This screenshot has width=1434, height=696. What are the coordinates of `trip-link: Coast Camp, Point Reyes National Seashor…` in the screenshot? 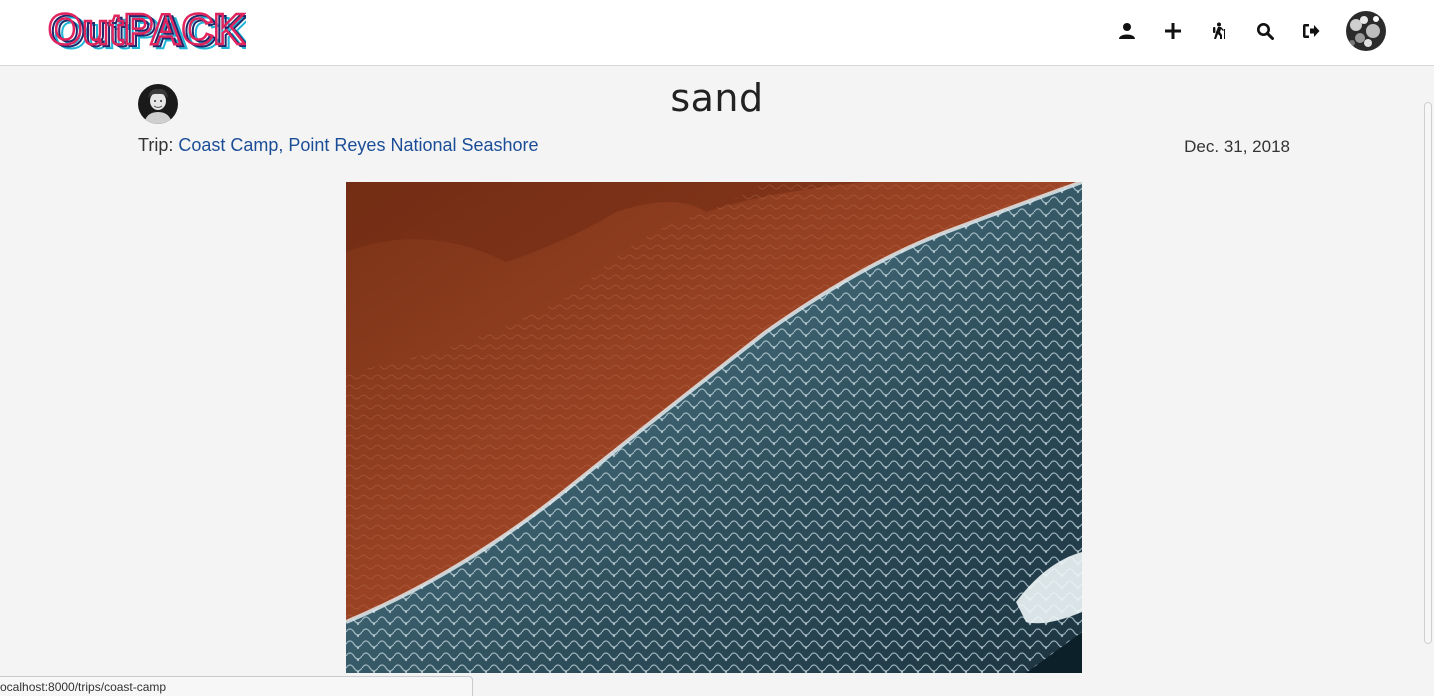 It's located at (358, 145).